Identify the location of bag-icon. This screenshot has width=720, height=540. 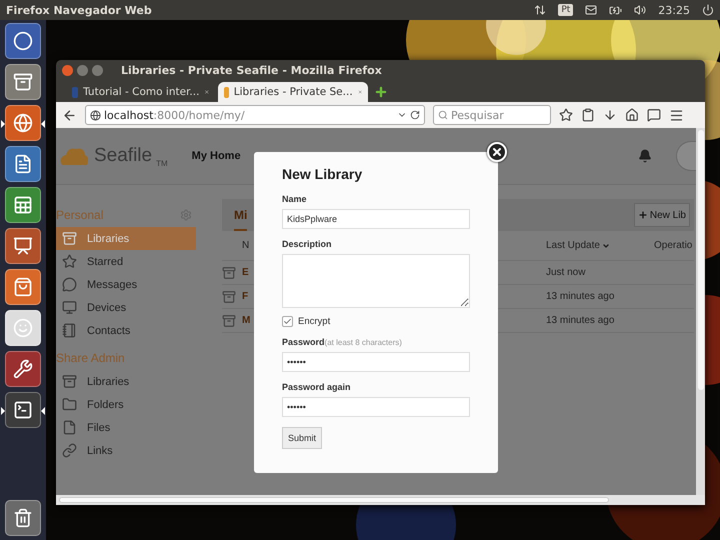
(23, 287).